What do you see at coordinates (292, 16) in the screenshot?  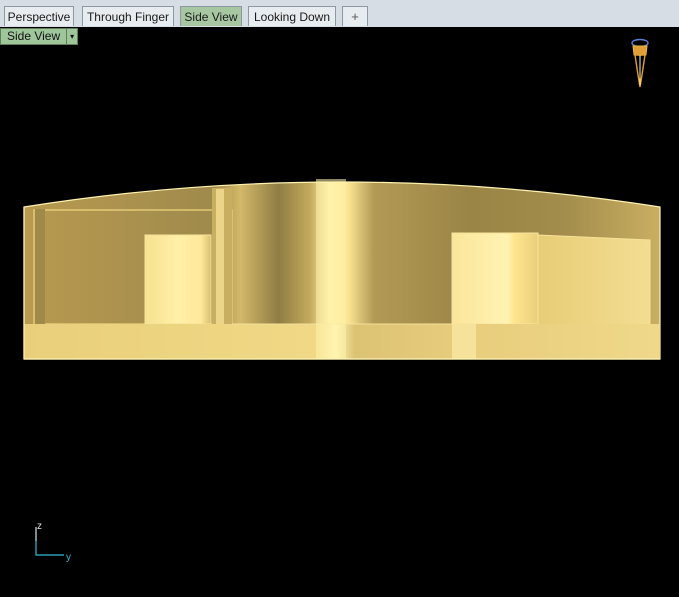 I see `tab-looking-down: Looking Down` at bounding box center [292, 16].